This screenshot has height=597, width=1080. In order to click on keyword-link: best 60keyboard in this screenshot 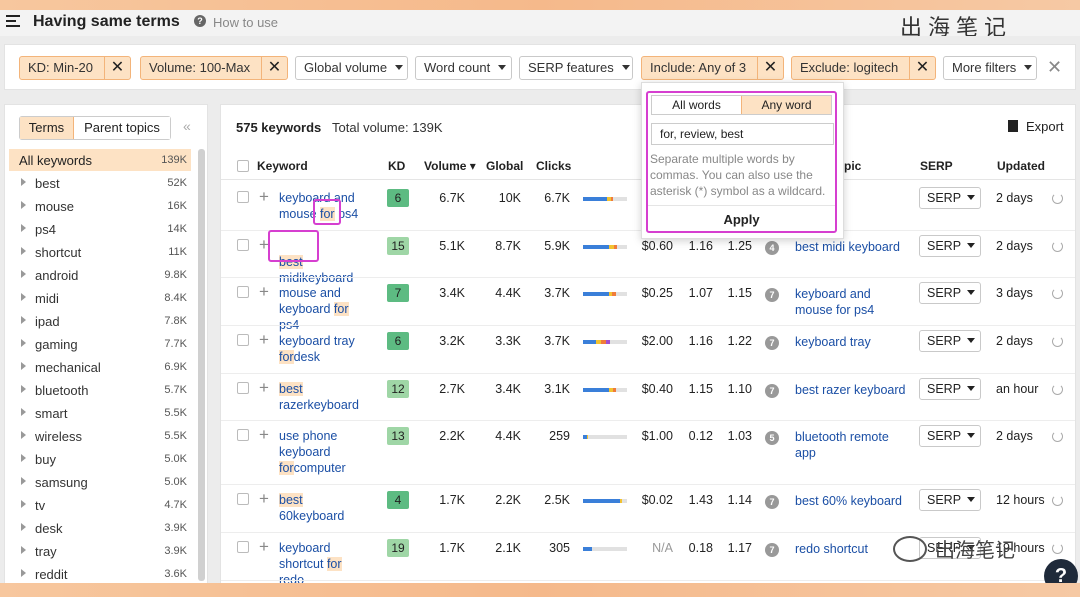, I will do `click(324, 508)`.